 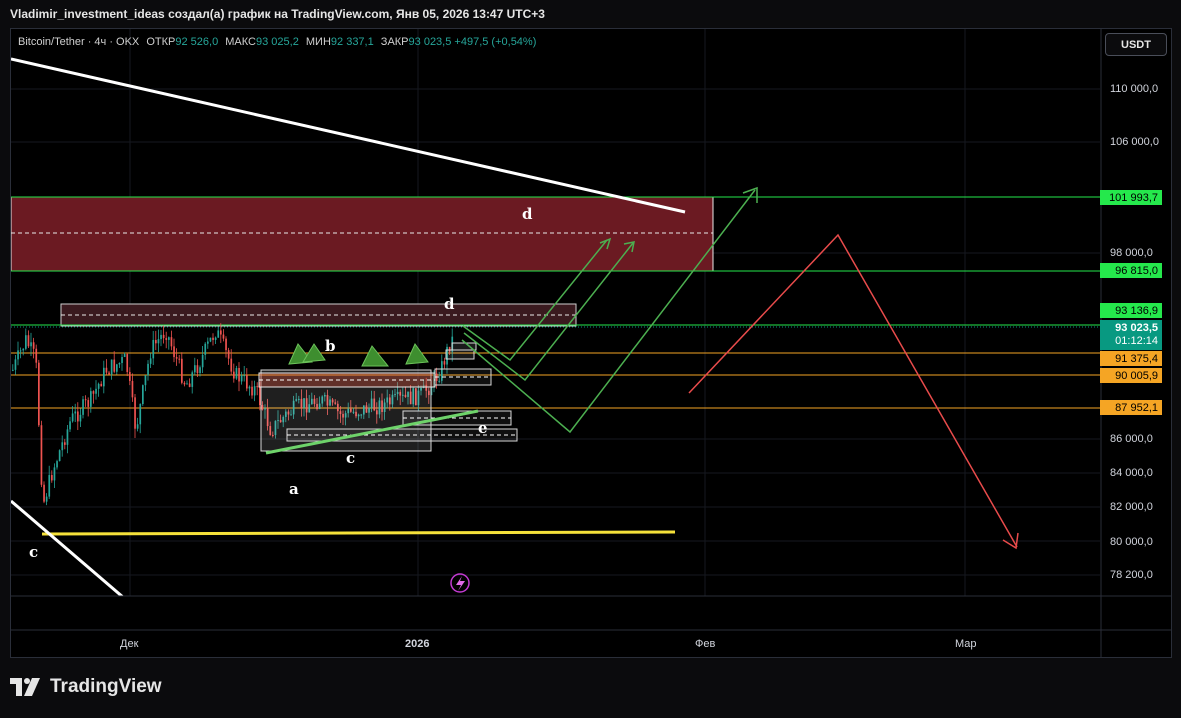 I want to click on tradingview-logo: TradingView, so click(x=86, y=687).